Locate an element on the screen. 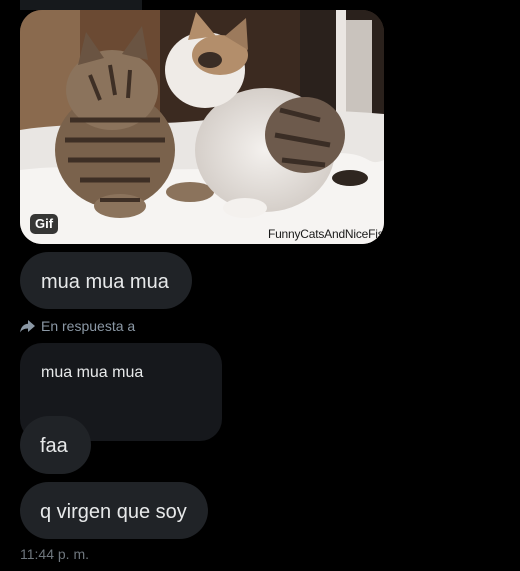  message-timestamp: 11:44 p. m. is located at coordinates (55, 554).